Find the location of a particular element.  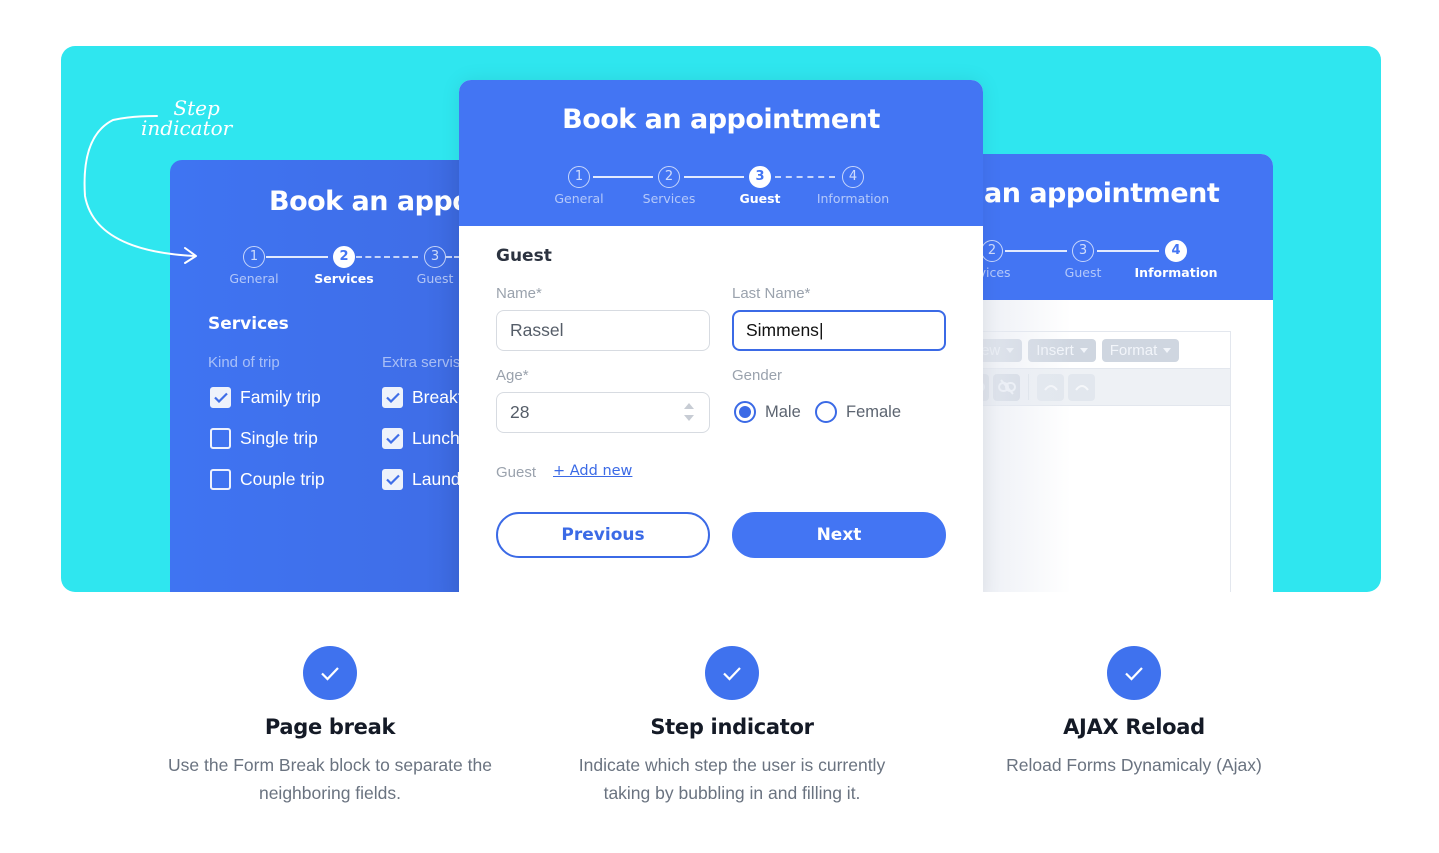

age-stepper is located at coordinates (689, 412).